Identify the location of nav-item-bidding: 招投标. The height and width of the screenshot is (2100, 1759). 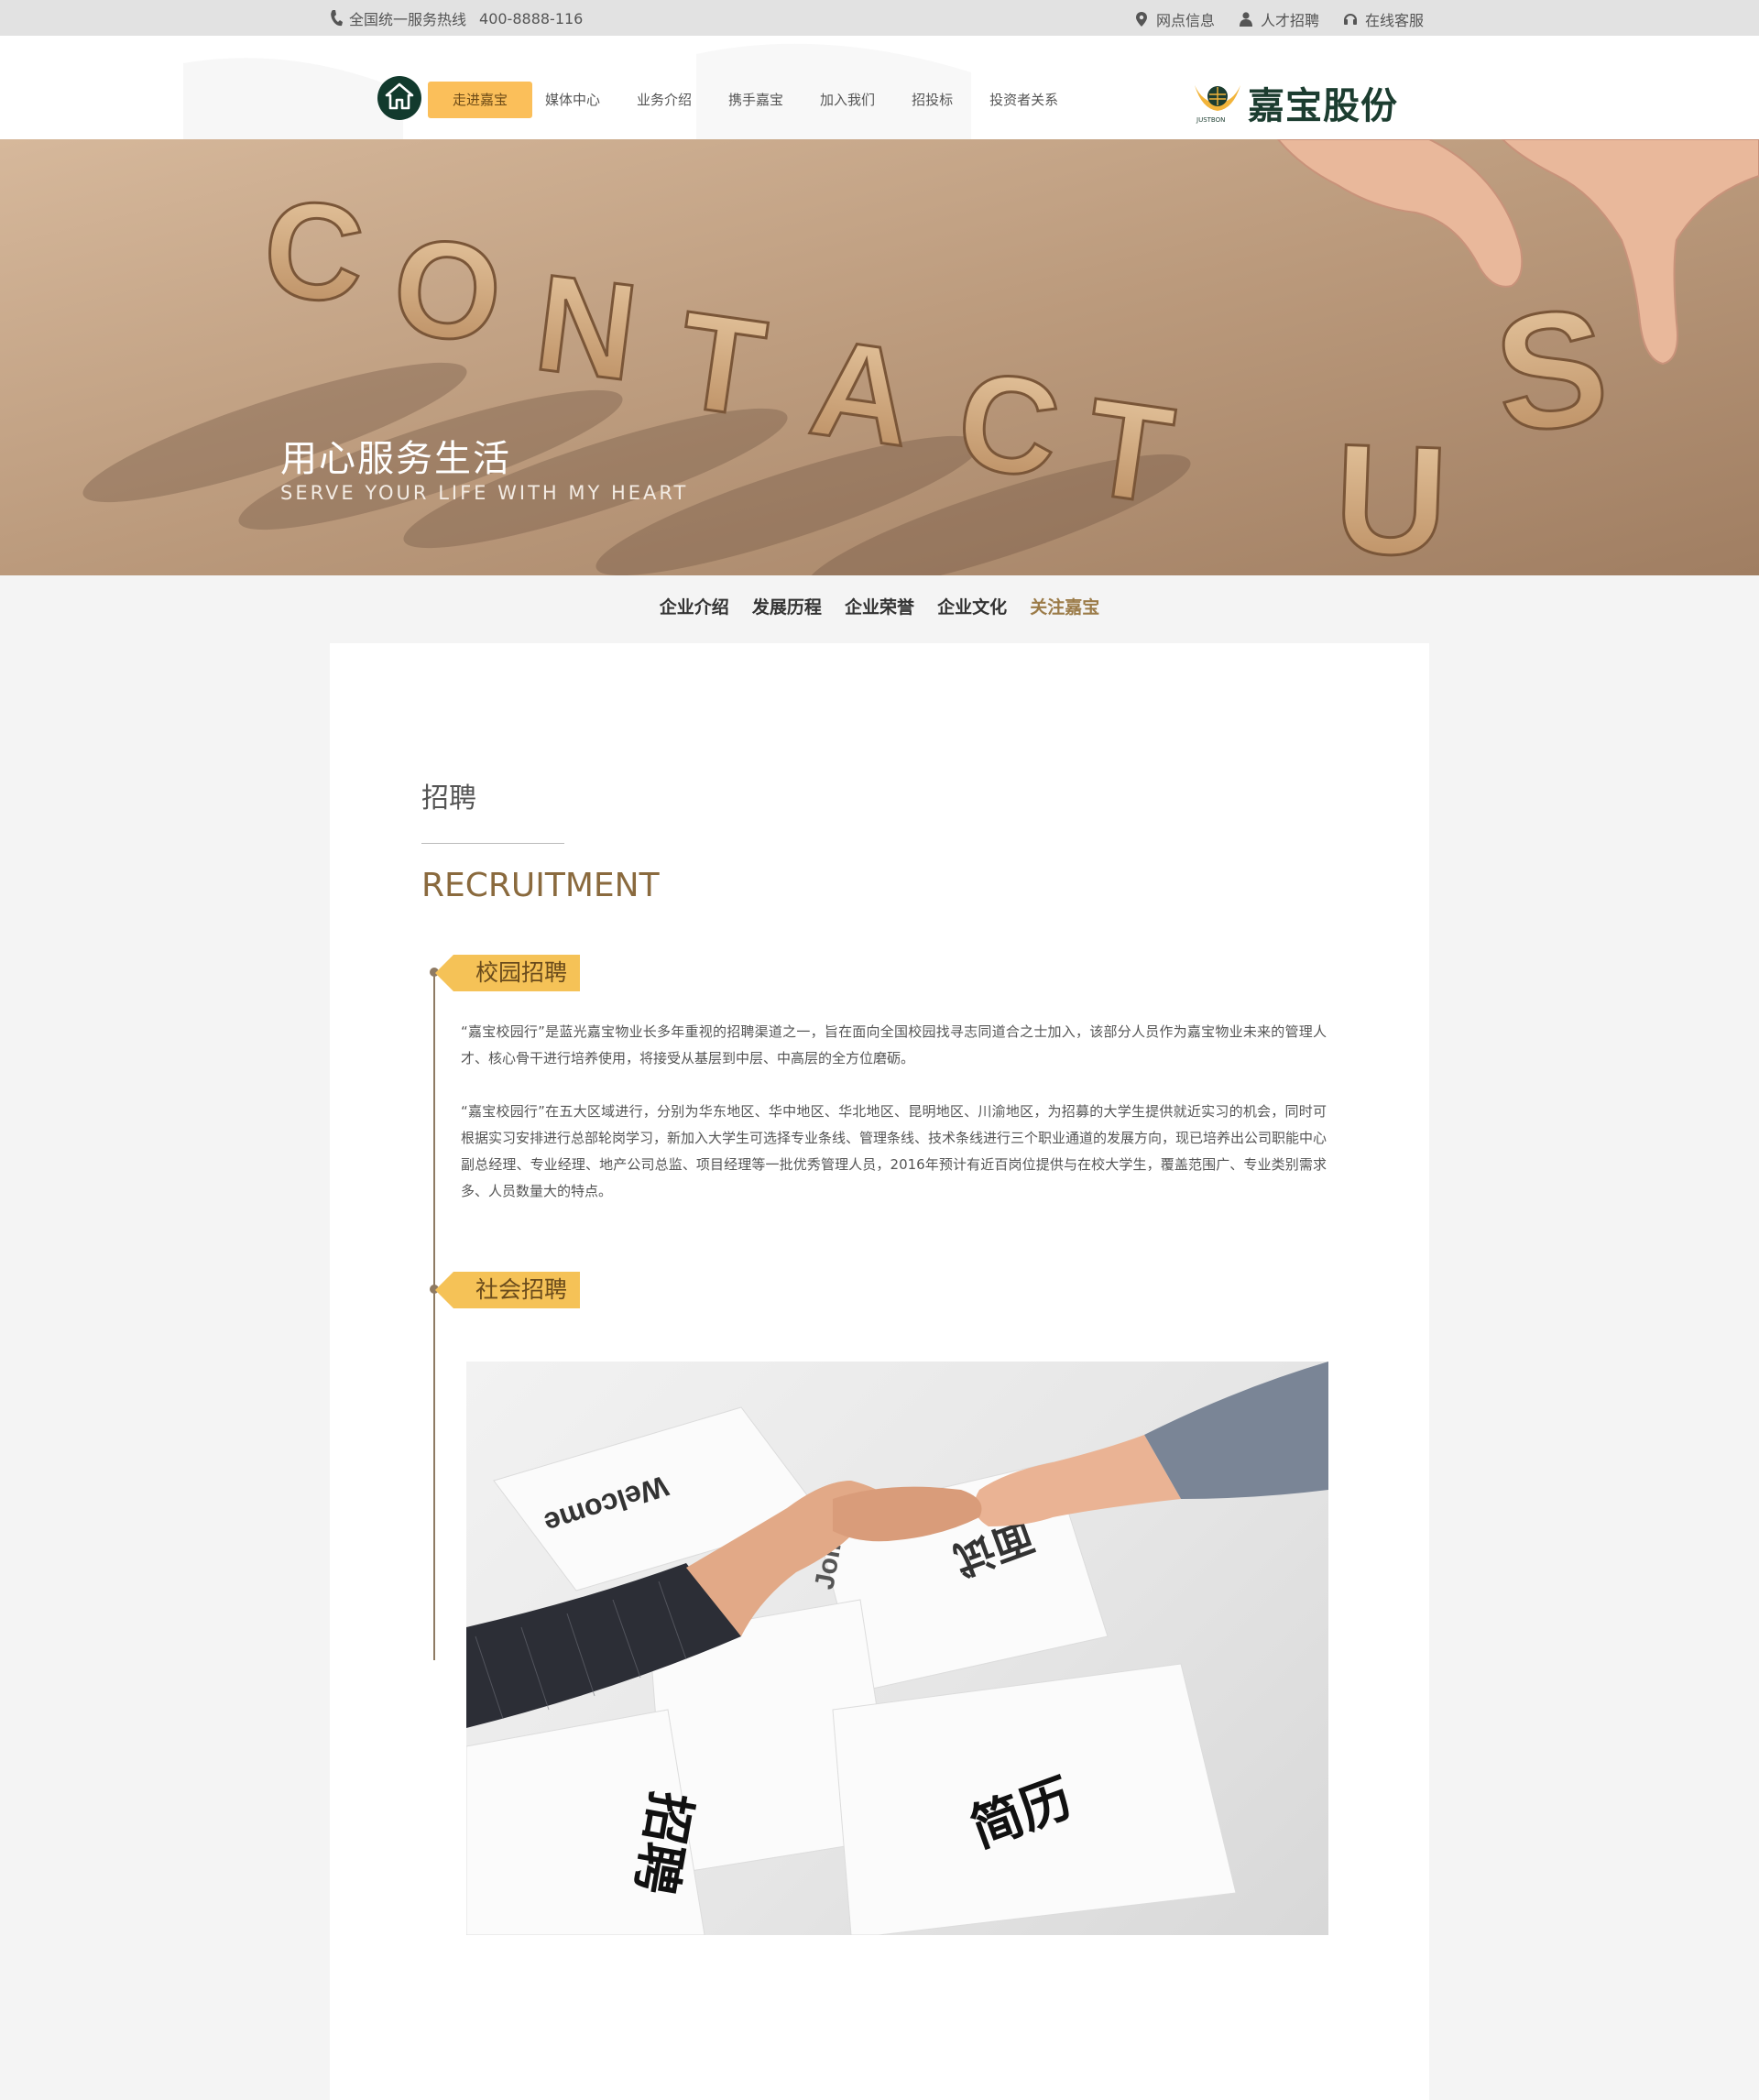
(933, 100).